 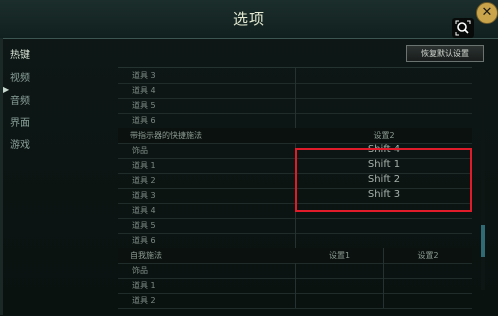 I want to click on table-row: 道具 1, so click(x=295, y=286).